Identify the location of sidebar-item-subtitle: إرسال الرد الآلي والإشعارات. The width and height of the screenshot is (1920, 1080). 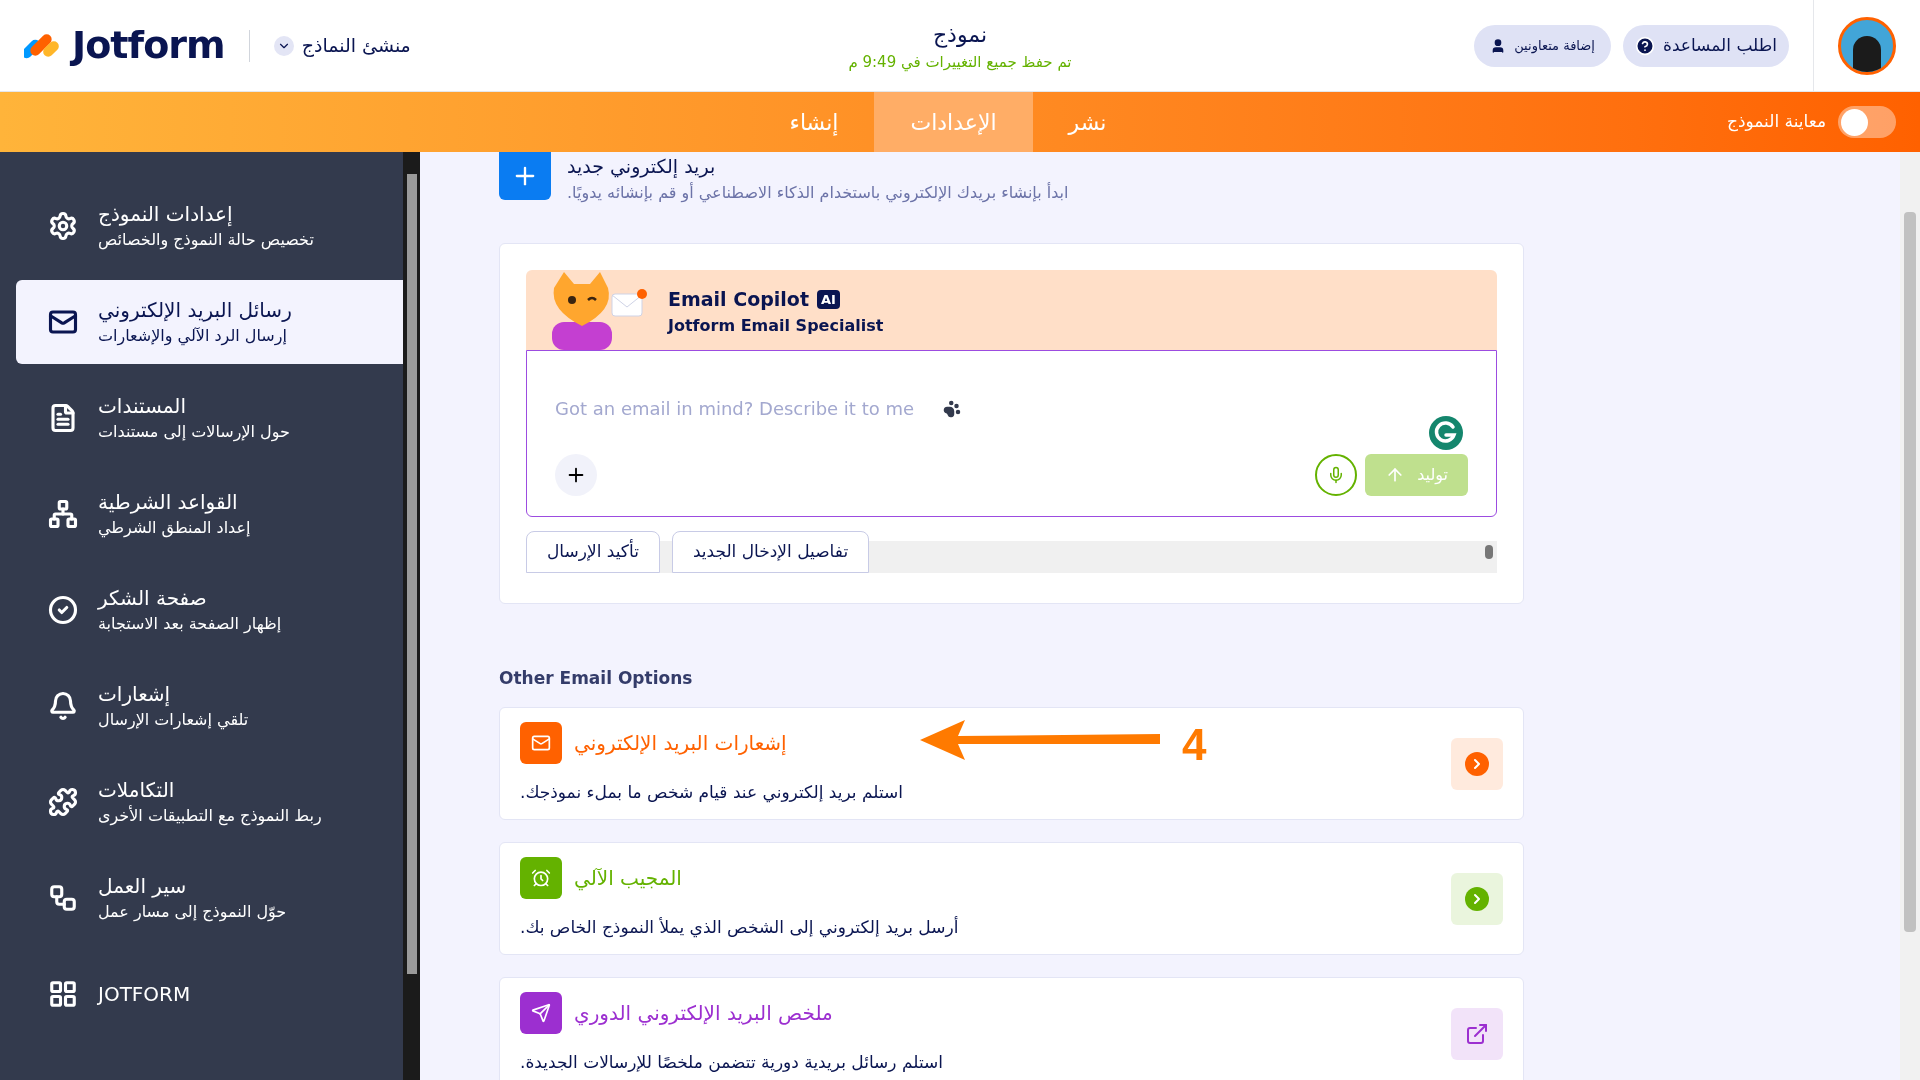
(192, 336).